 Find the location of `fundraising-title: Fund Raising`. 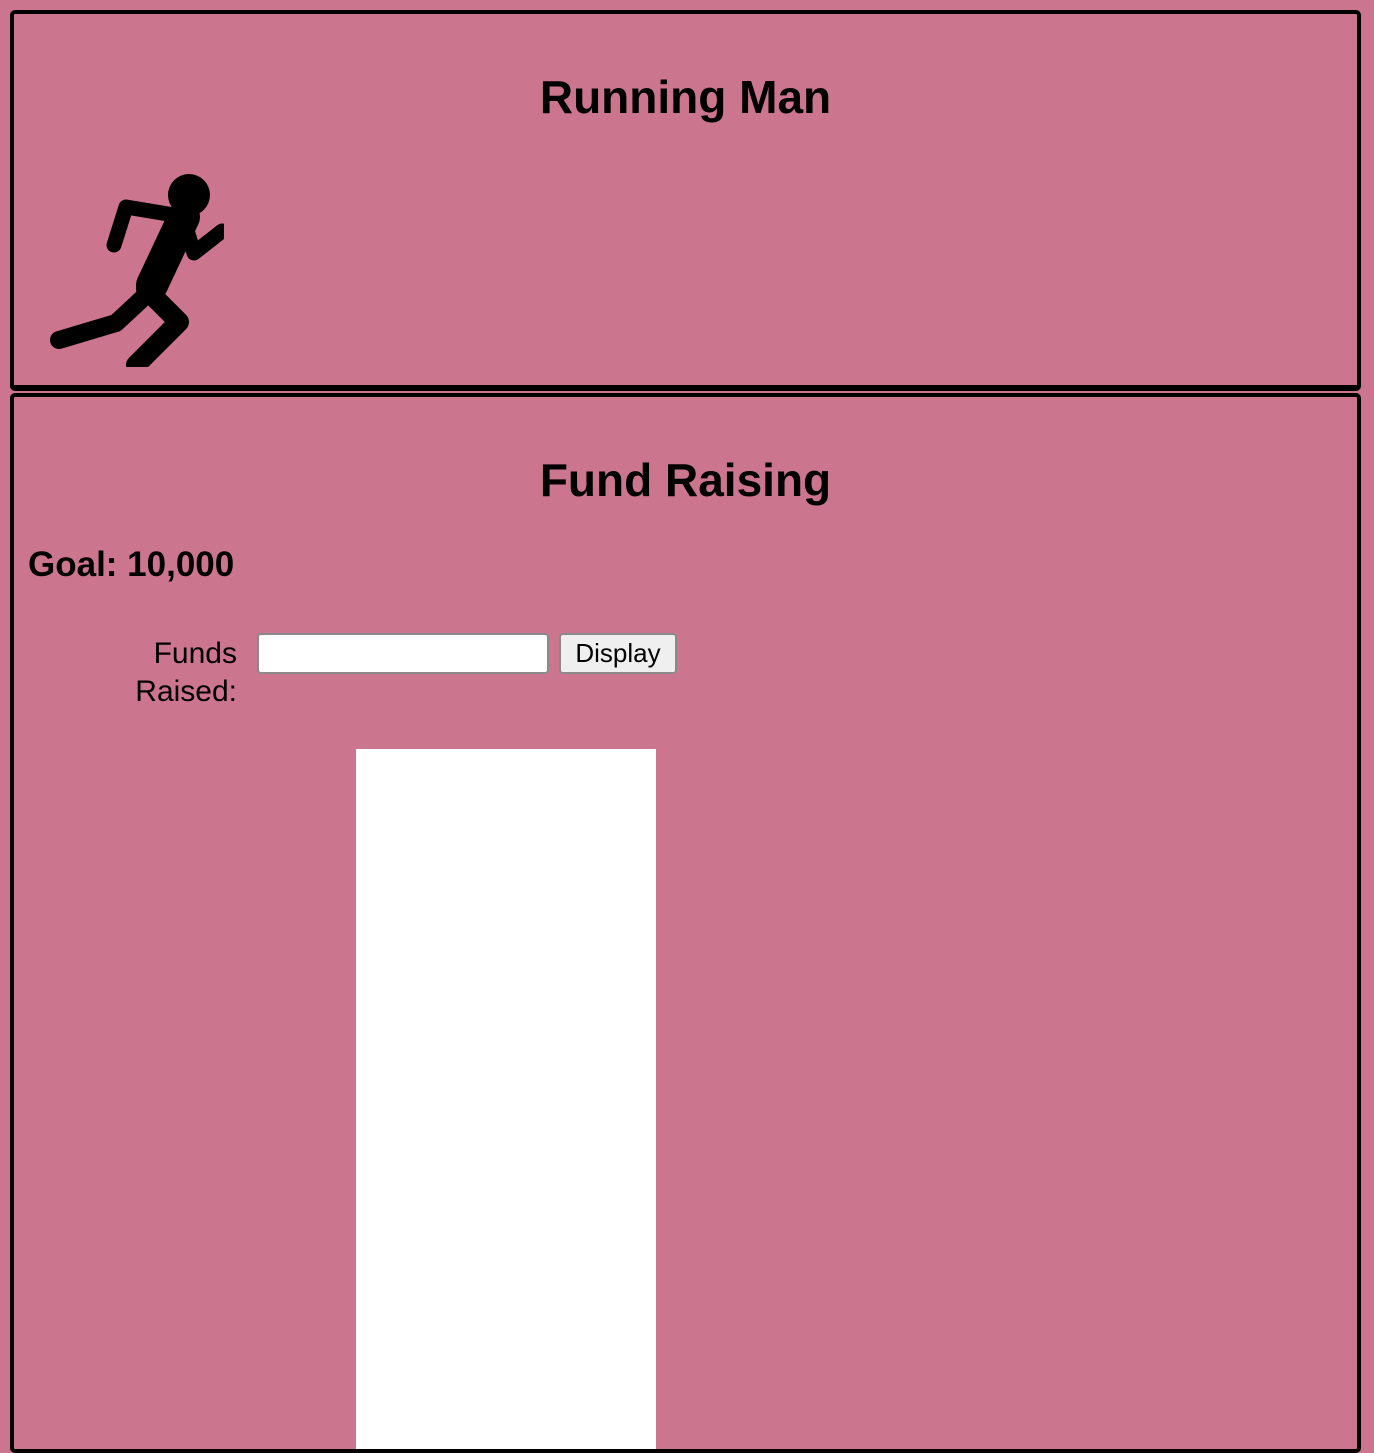

fundraising-title: Fund Raising is located at coordinates (685, 480).